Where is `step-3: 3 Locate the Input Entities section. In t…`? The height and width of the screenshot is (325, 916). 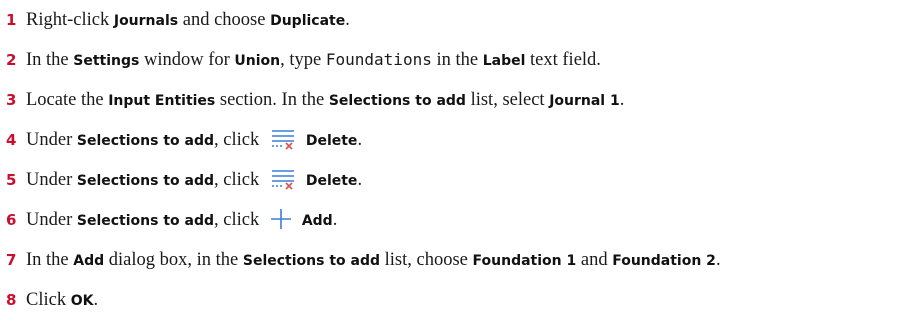
step-3: 3 Locate the Input Entities section. In t… is located at coordinates (315, 100).